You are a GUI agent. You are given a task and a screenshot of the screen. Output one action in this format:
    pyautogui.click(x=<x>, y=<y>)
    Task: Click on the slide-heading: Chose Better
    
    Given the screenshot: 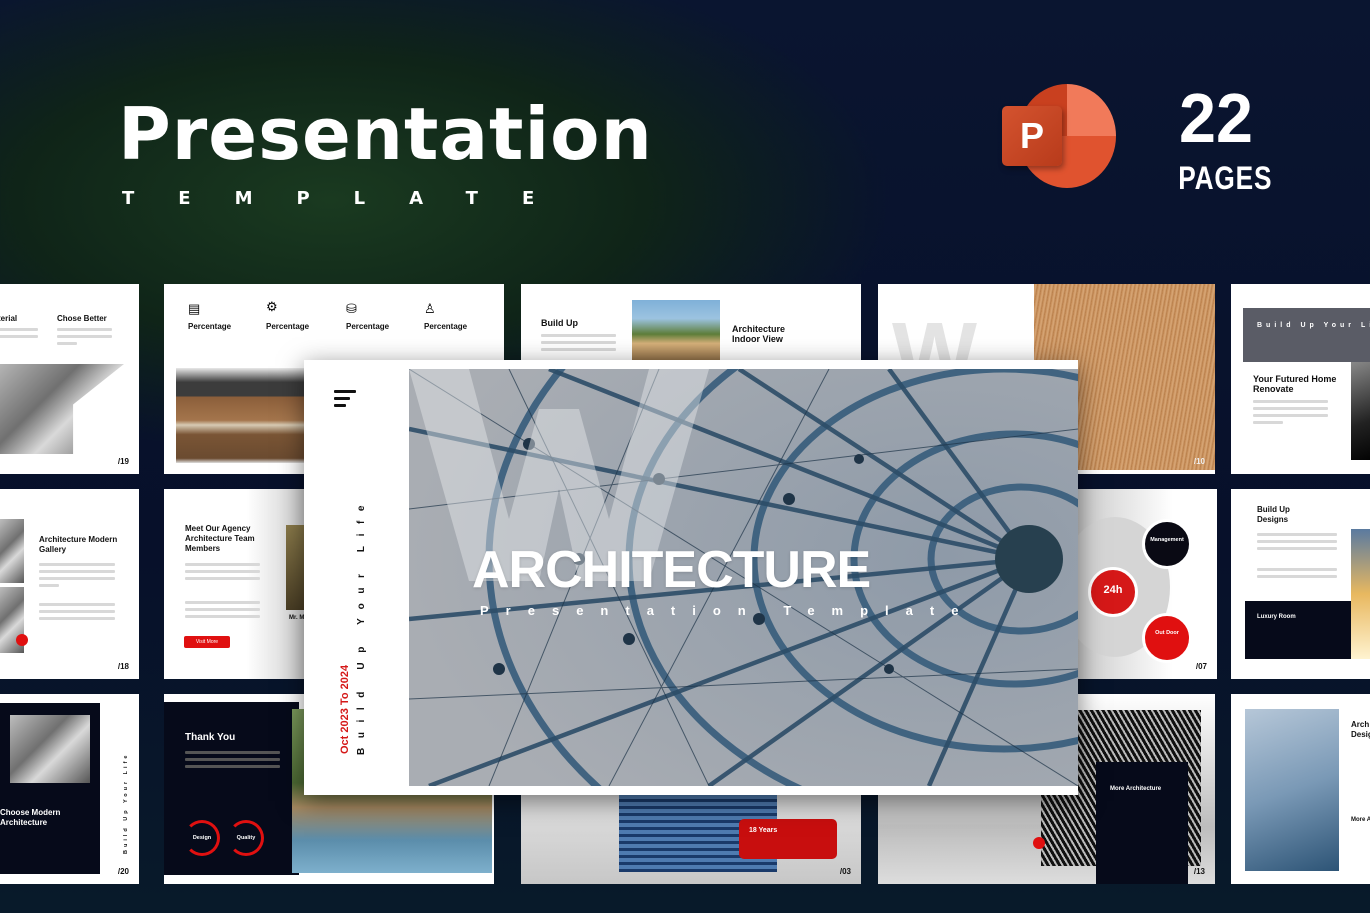 What is the action you would take?
    pyautogui.click(x=82, y=318)
    